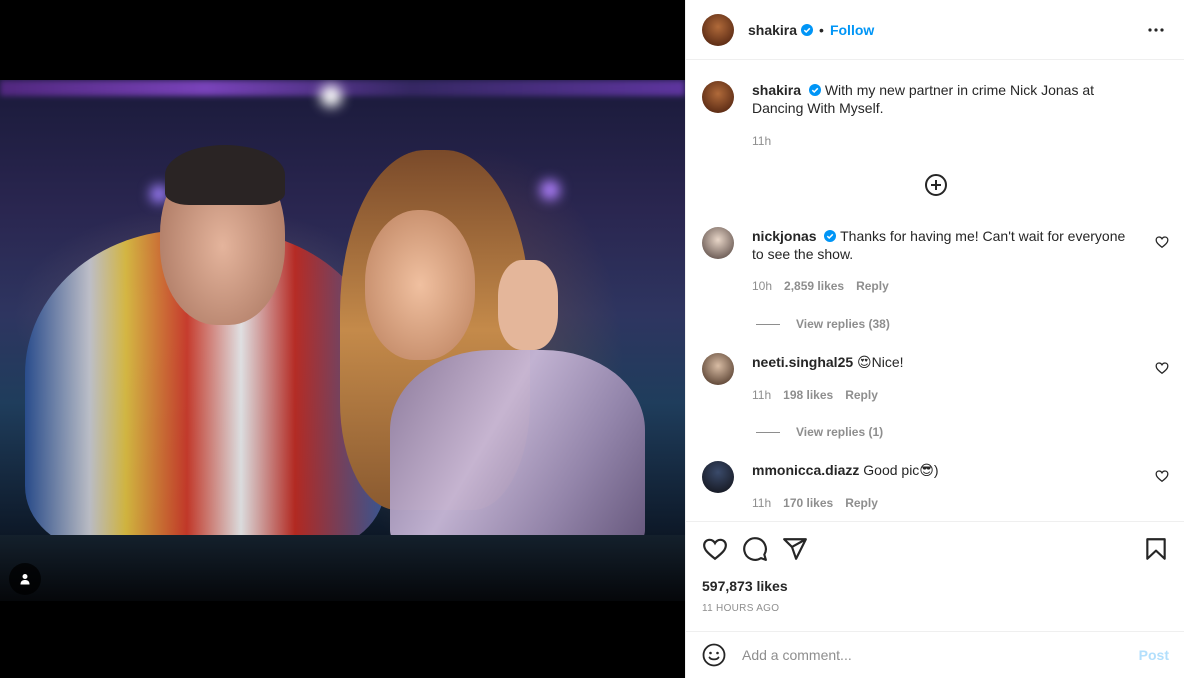 The width and height of the screenshot is (1184, 678). I want to click on table-surface, so click(342, 568).